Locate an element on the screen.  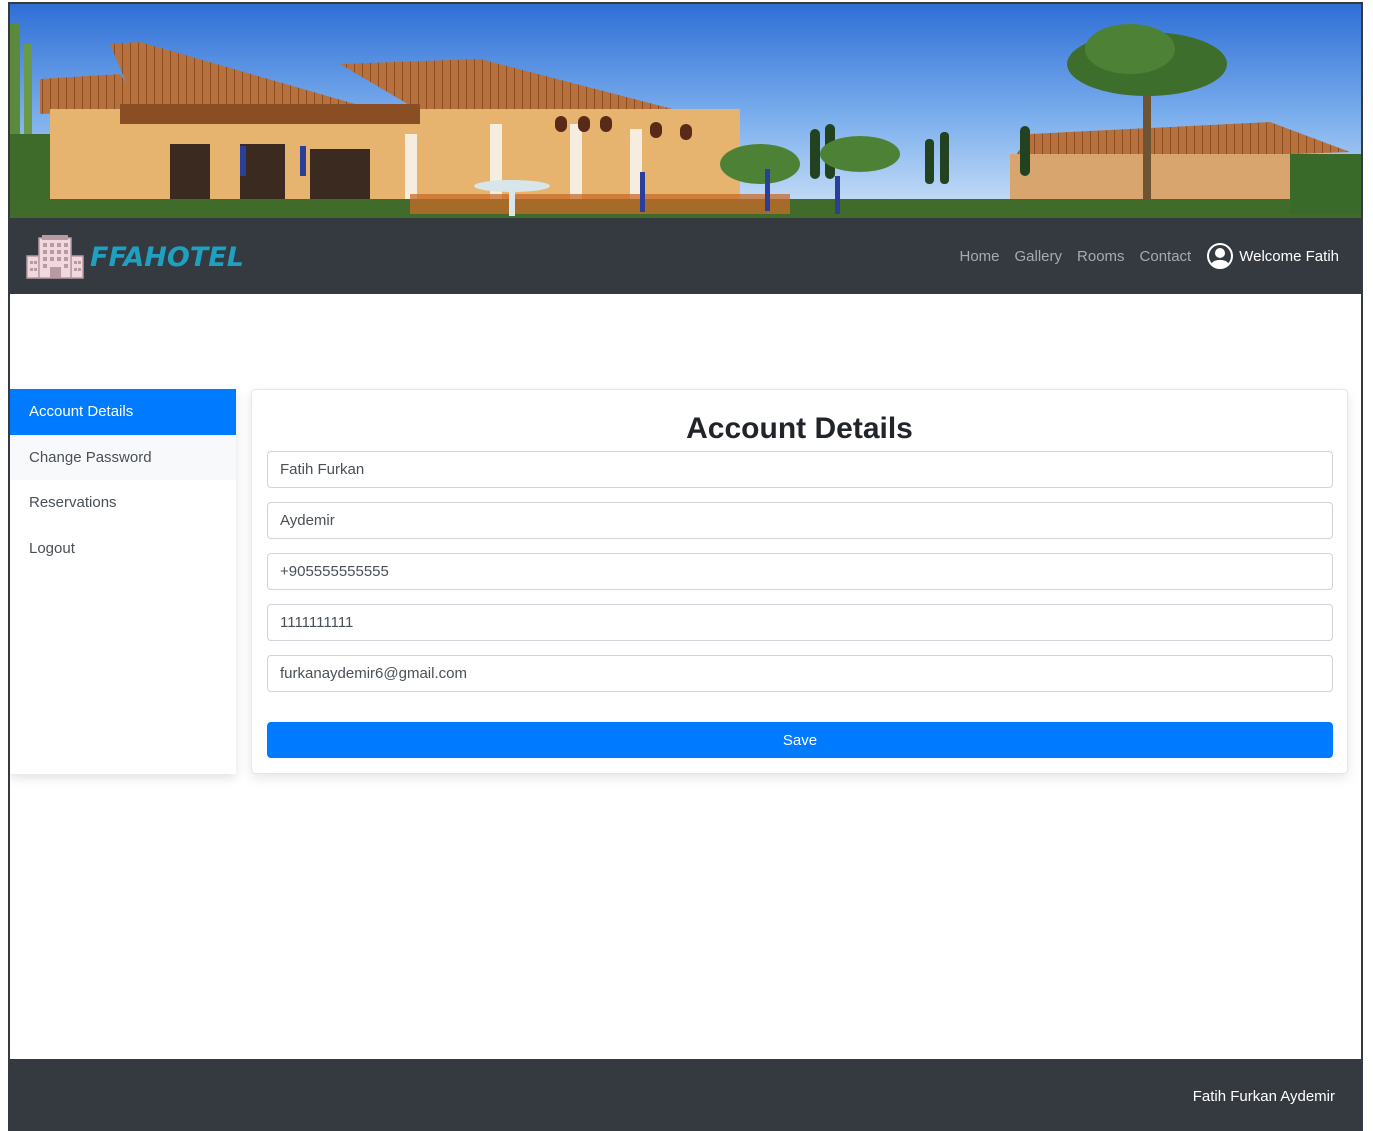
user-menu: Welcome Fatih is located at coordinates (1273, 256).